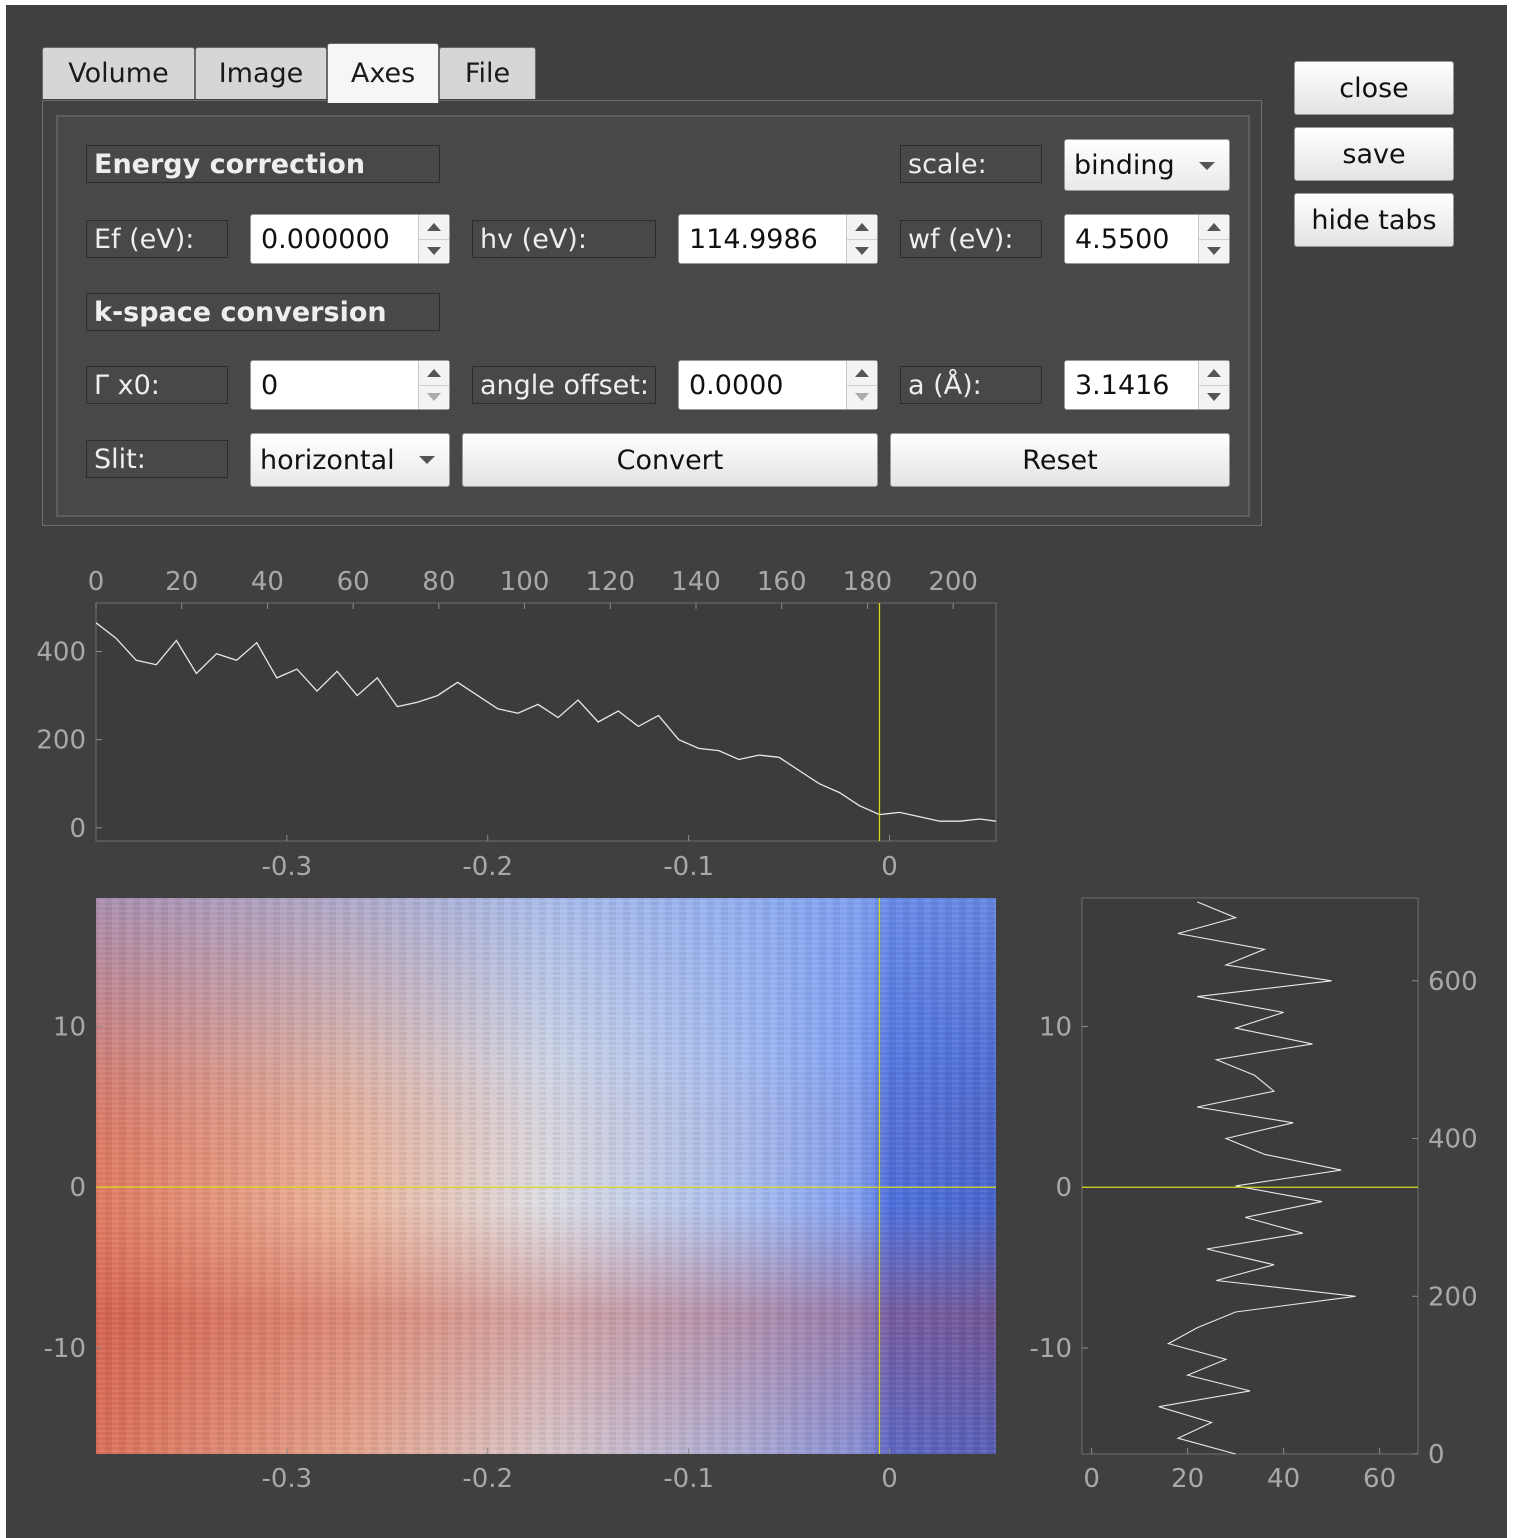  What do you see at coordinates (889, 867) in the screenshot?
I see `profile-x-tick-label: 0` at bounding box center [889, 867].